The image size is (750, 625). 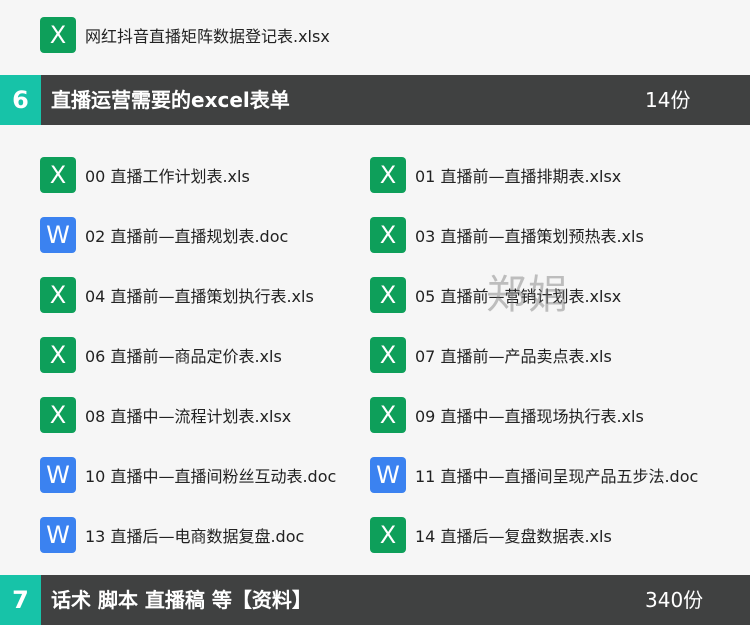 I want to click on section-header-6: 6 直播运营需要的excel表单 14份, so click(x=375, y=100).